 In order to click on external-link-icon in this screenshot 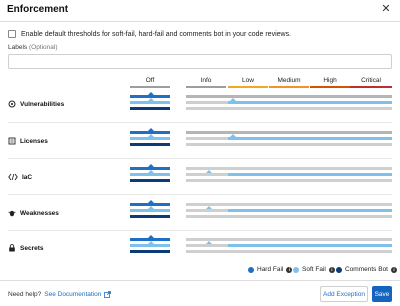, I will do `click(108, 294)`.